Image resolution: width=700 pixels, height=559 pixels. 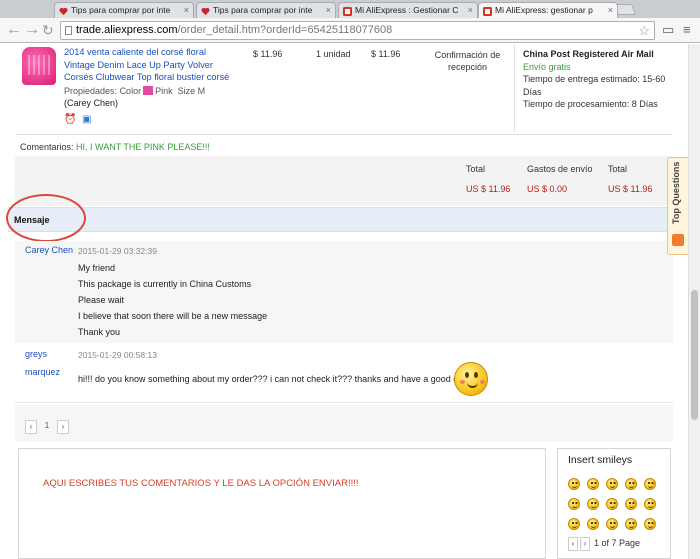 What do you see at coordinates (560, 169) in the screenshot?
I see `shipping-header: Gastos de envío` at bounding box center [560, 169].